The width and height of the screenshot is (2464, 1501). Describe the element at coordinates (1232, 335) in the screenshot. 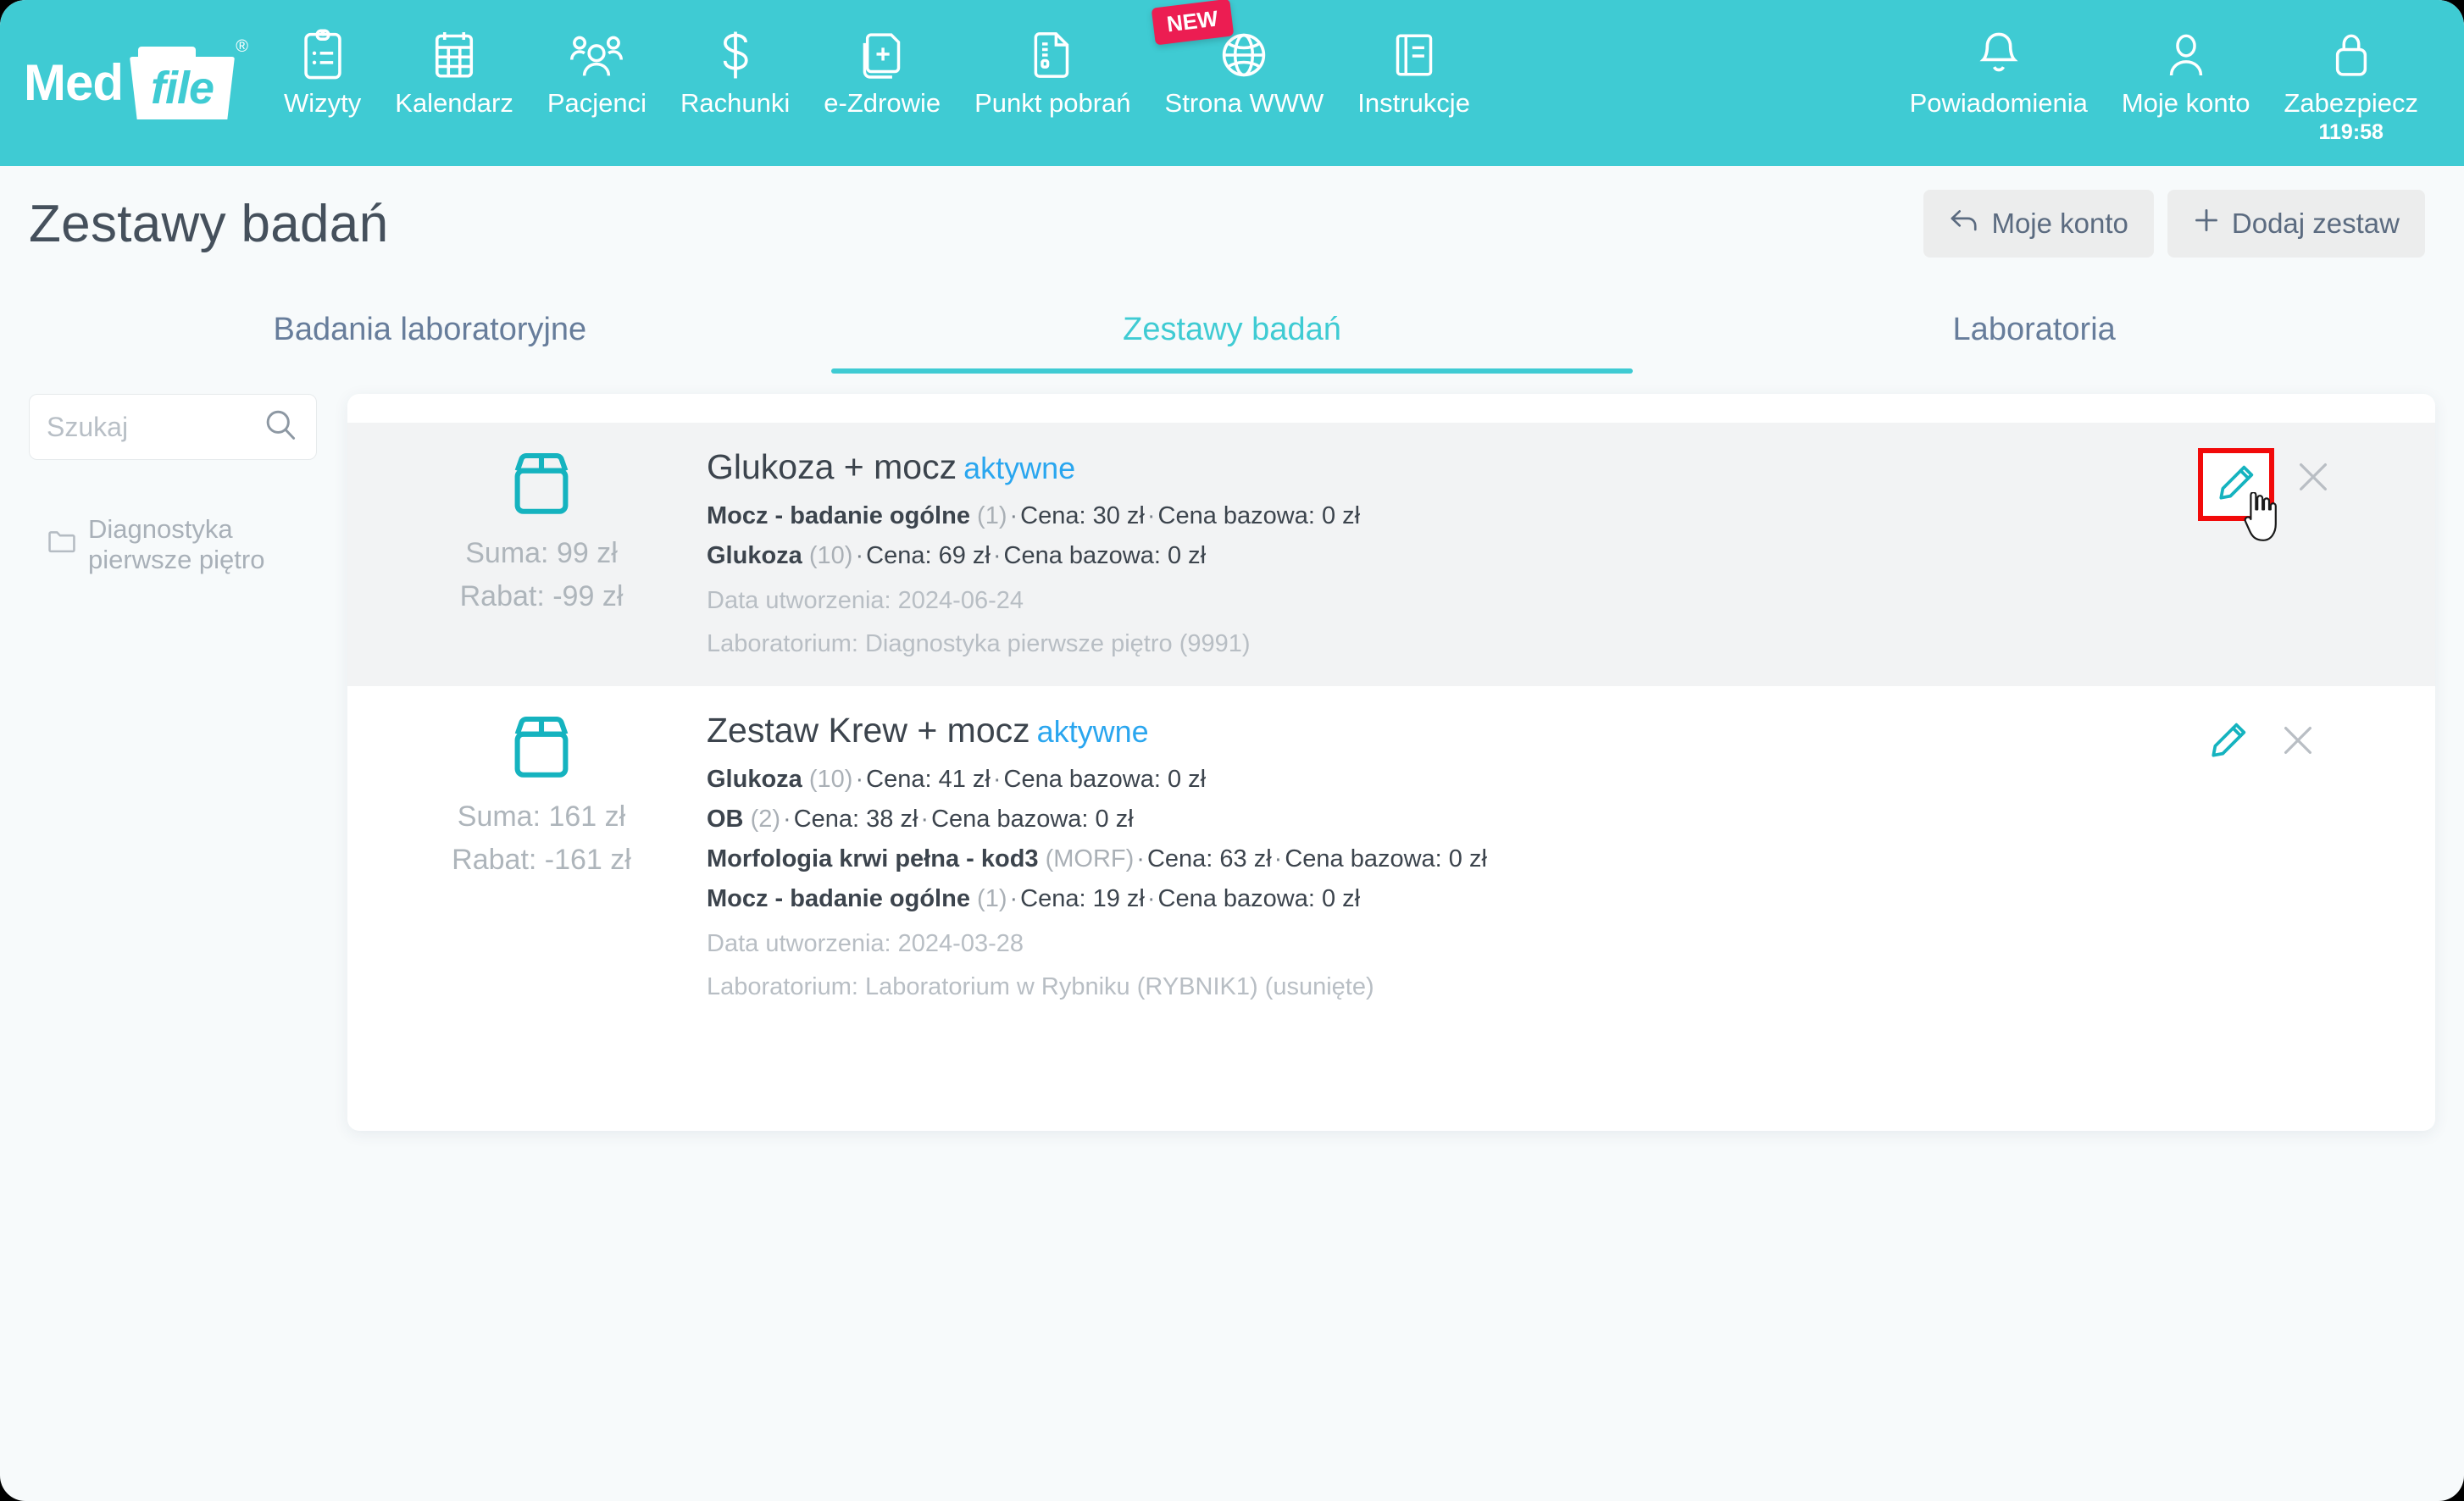

I see `tab-zestawy-badan: Zestawy badań` at that location.